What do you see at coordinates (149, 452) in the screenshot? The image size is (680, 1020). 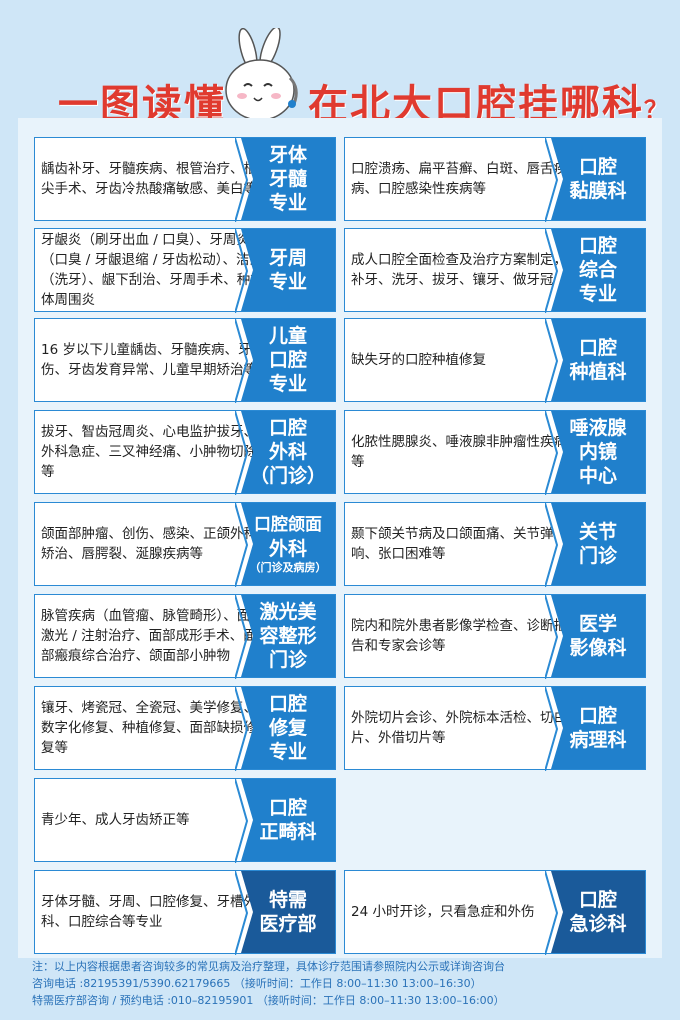 I see `card-description: 拔牙、智齿冠周炎、心电监护拔牙、外科急症、三叉神经痛、小肿物切除等` at bounding box center [149, 452].